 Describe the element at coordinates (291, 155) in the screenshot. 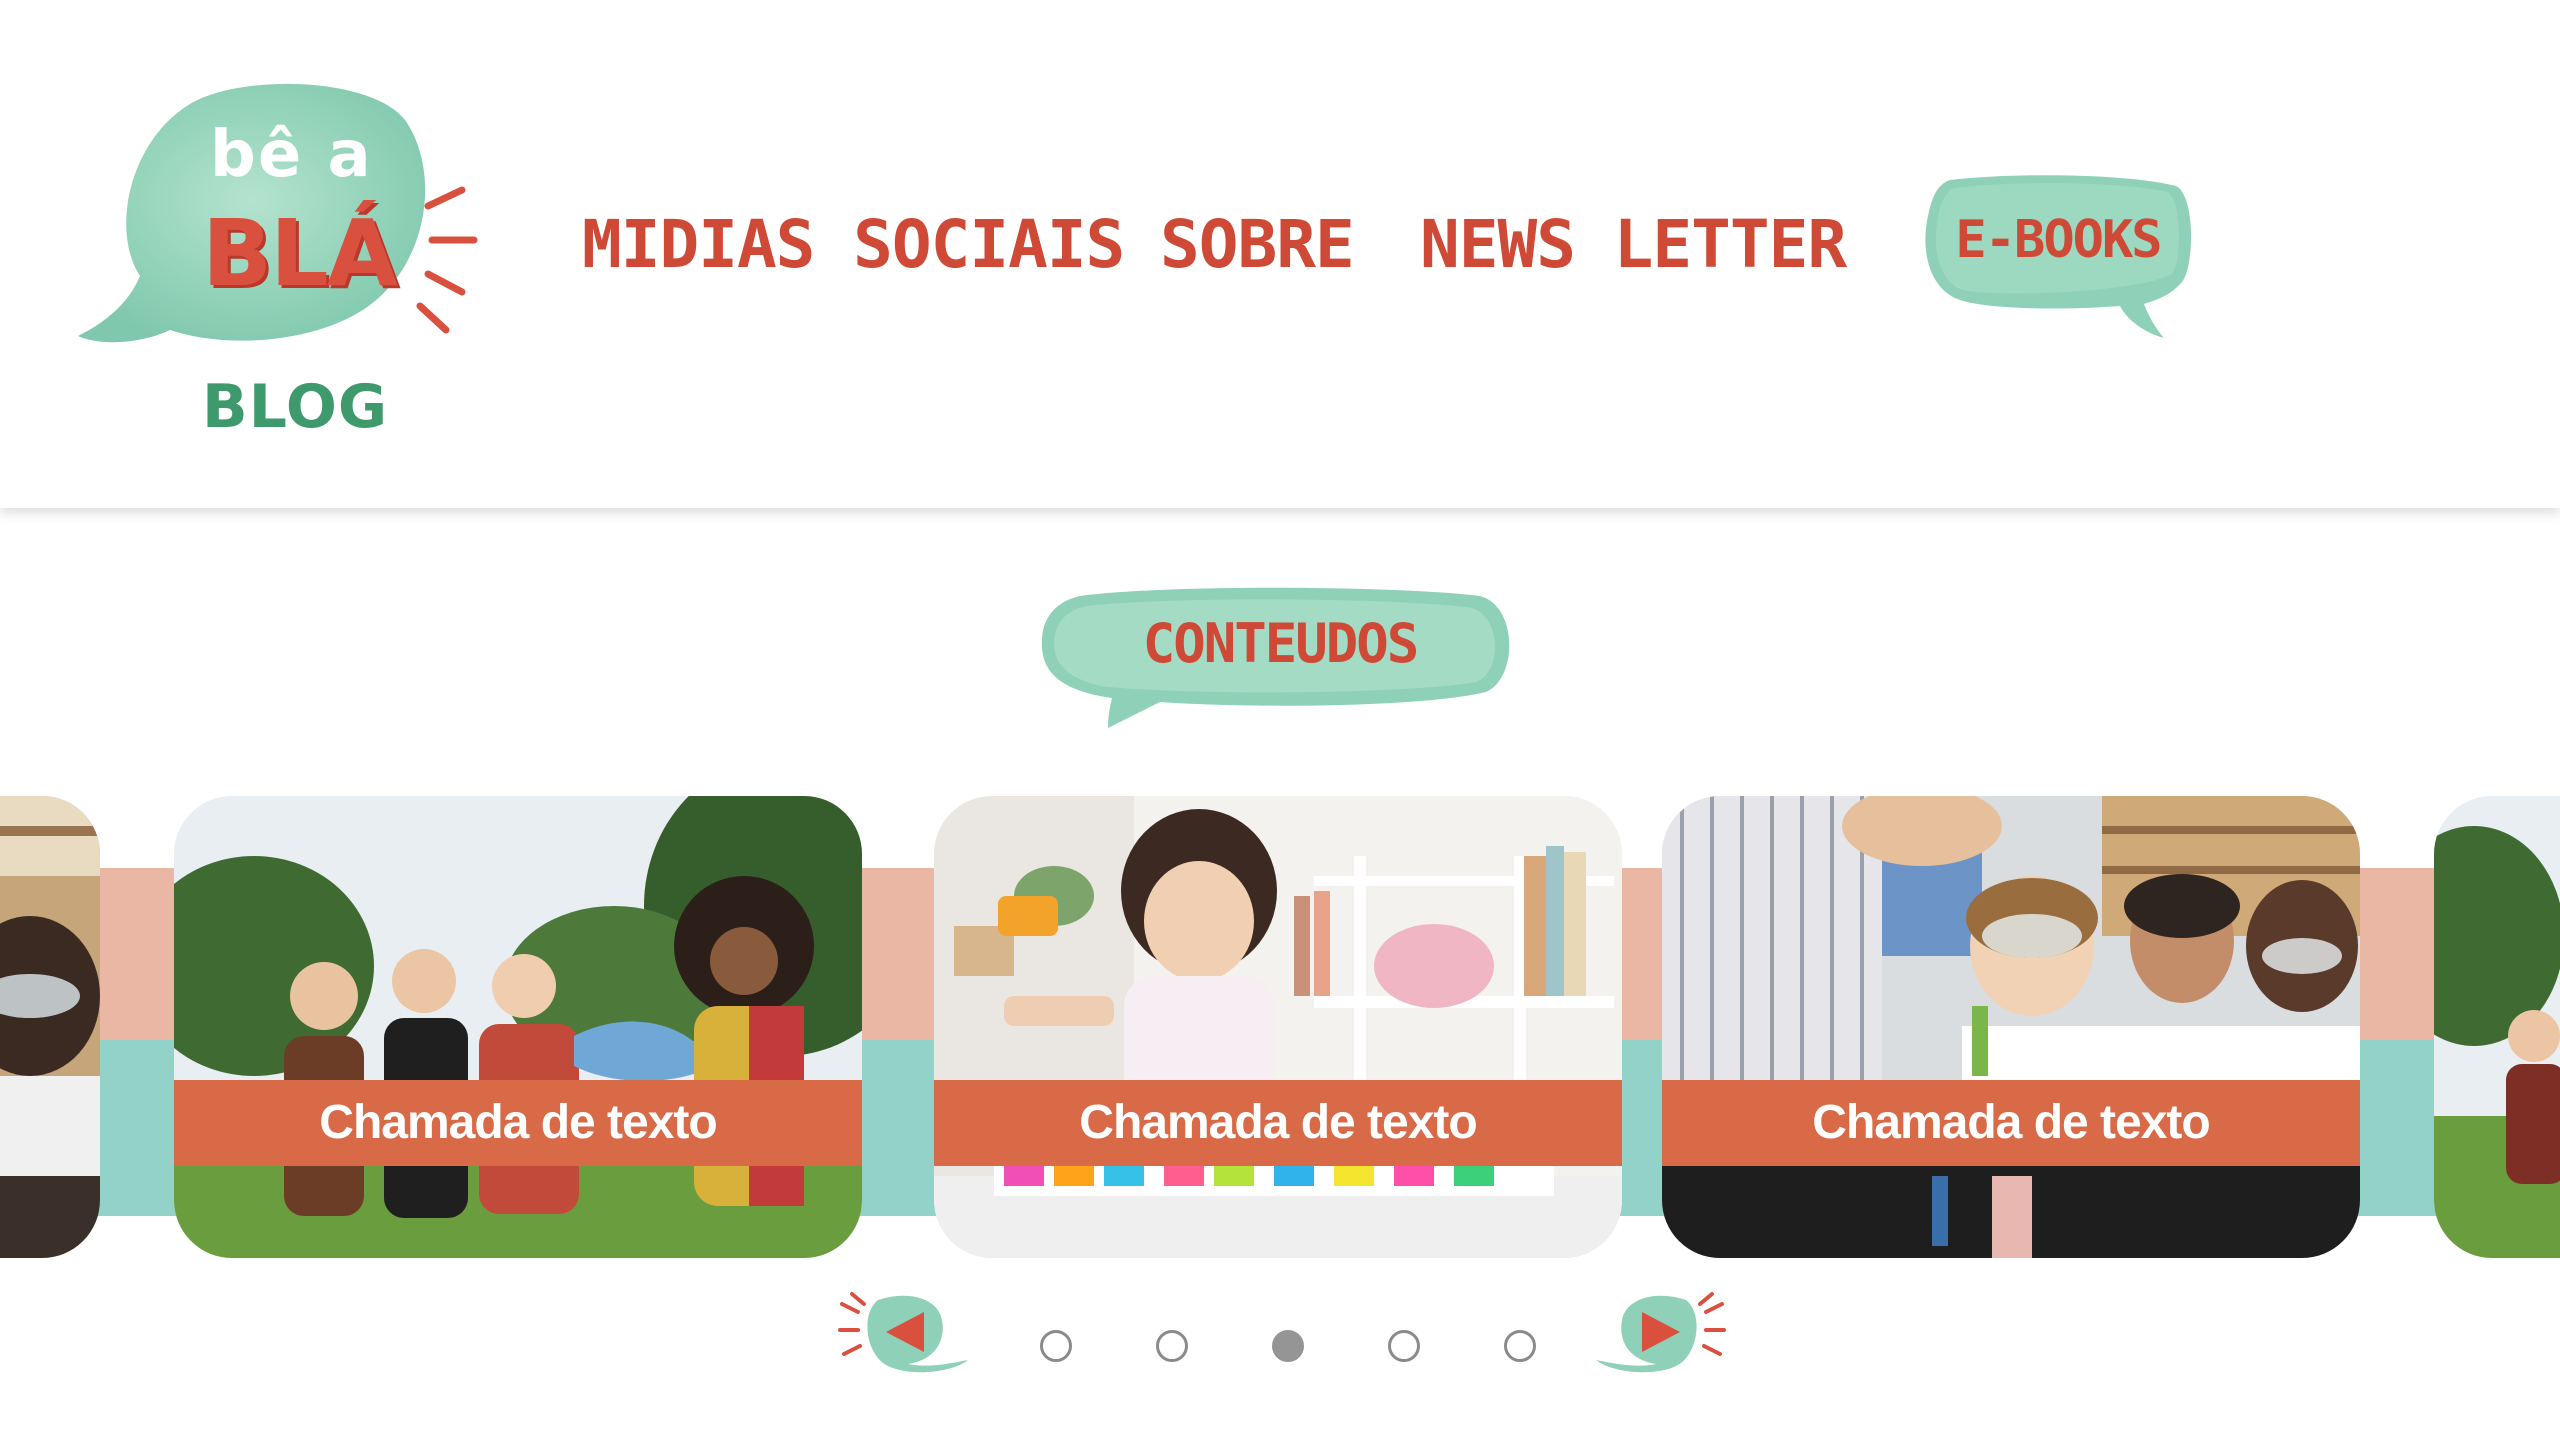

I see `logo-text-top: bê a` at that location.